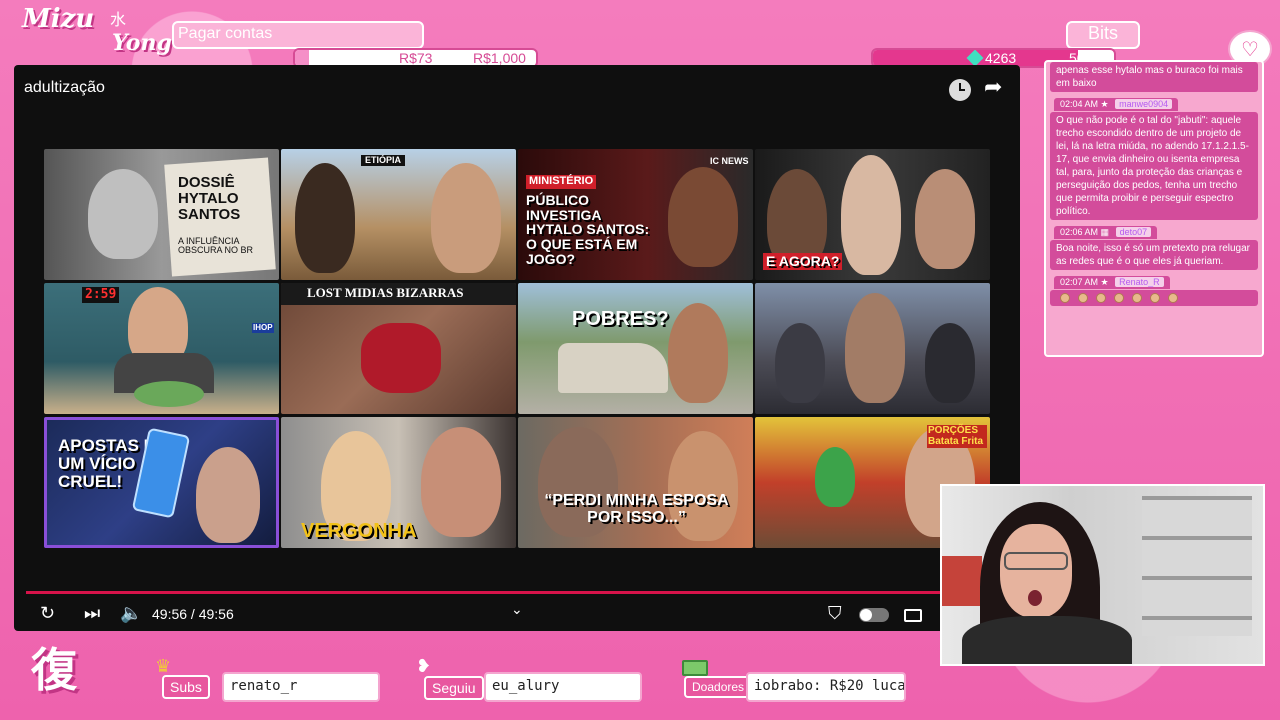 This screenshot has width=1280, height=720. What do you see at coordinates (636, 509) in the screenshot?
I see `thumbnail-title: “PERDI MINHA ESPOSA POR ISSO...”` at bounding box center [636, 509].